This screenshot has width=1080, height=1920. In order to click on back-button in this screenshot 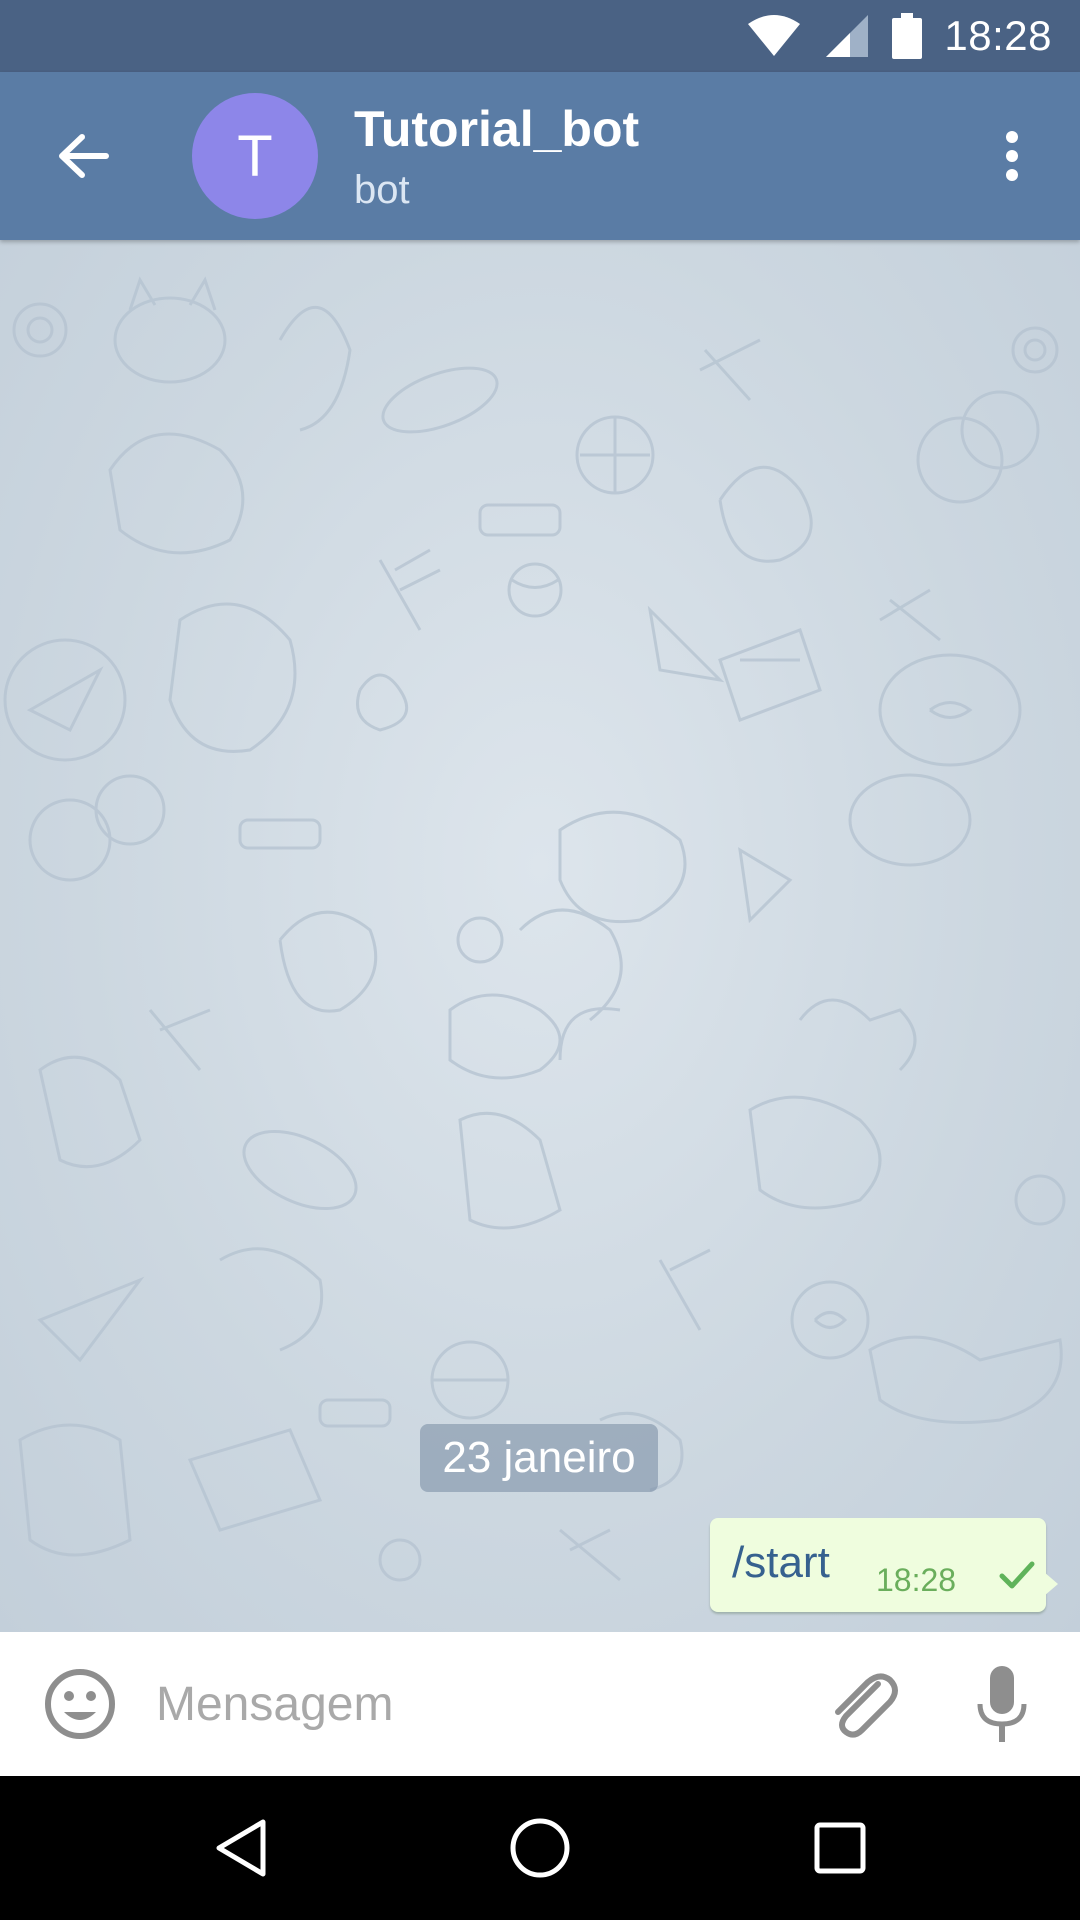, I will do `click(84, 156)`.